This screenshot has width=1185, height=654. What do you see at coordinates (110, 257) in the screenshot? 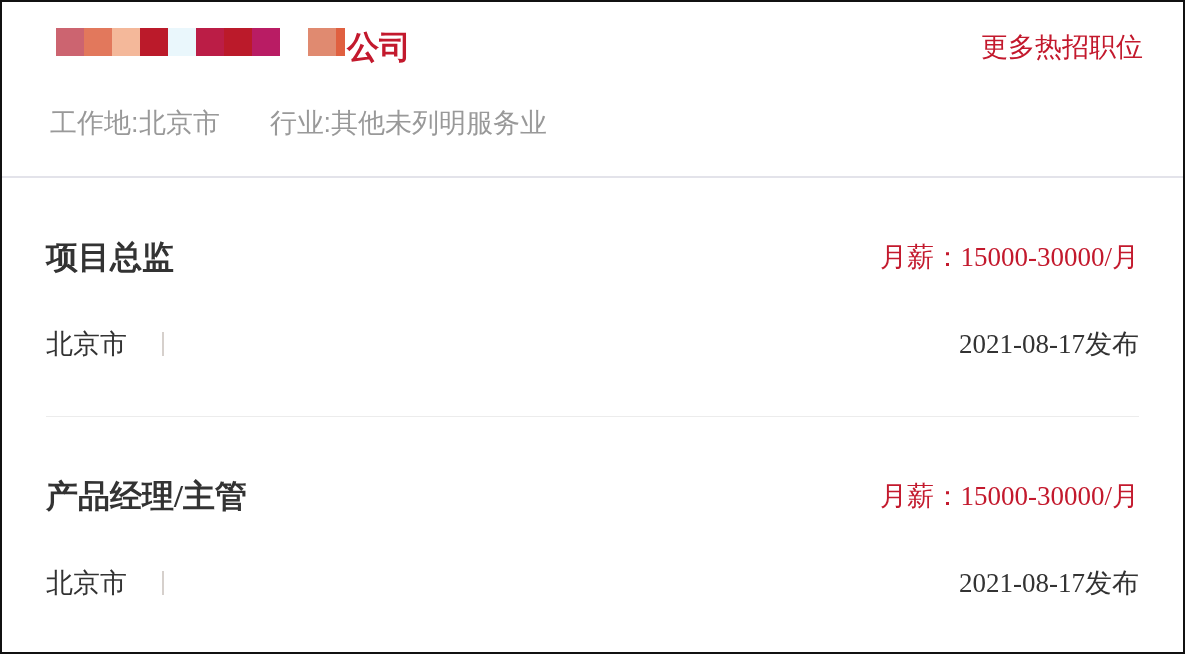
I see `job-title: 项目总监` at bounding box center [110, 257].